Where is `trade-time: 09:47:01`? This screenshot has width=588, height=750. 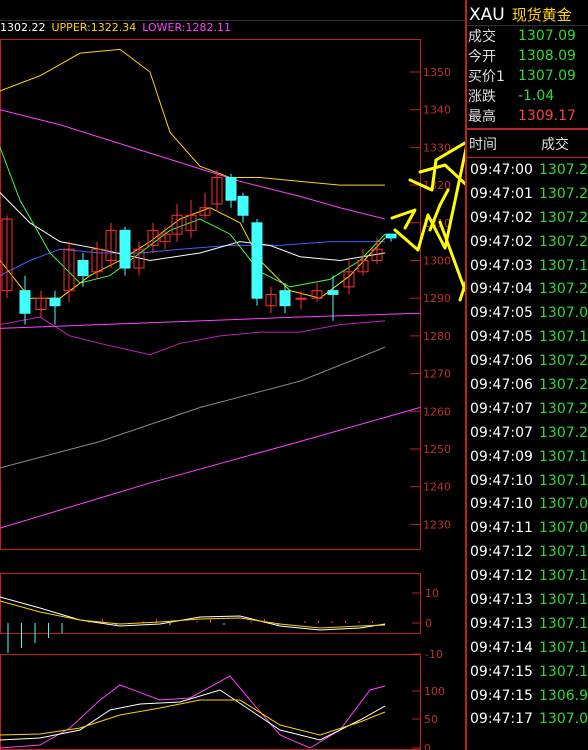 trade-time: 09:47:01 is located at coordinates (501, 193).